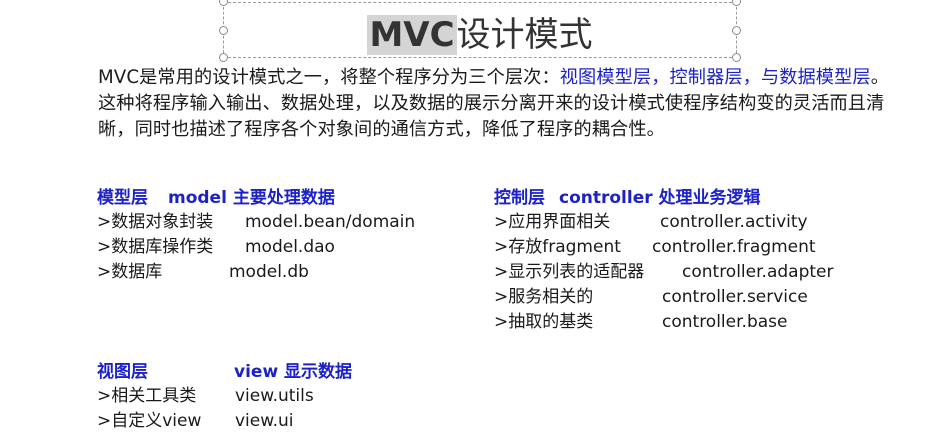  What do you see at coordinates (203, 272) in the screenshot?
I see `list-item: >数据库 model.db` at bounding box center [203, 272].